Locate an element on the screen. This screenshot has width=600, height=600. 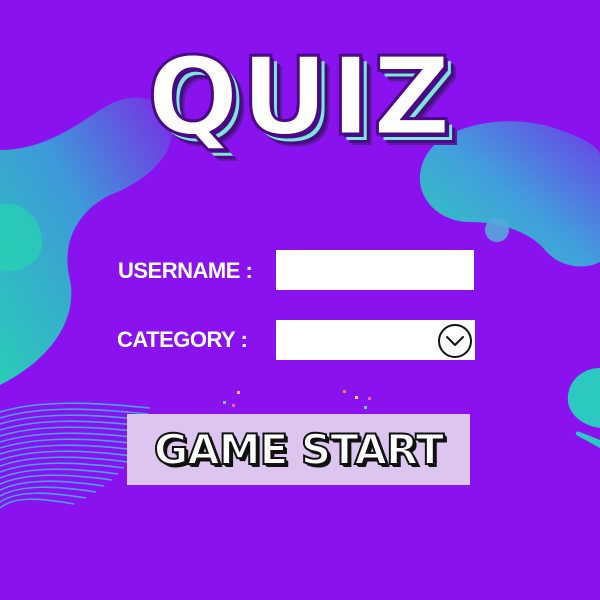
quiz-title: QUIZ is located at coordinates (299, 97).